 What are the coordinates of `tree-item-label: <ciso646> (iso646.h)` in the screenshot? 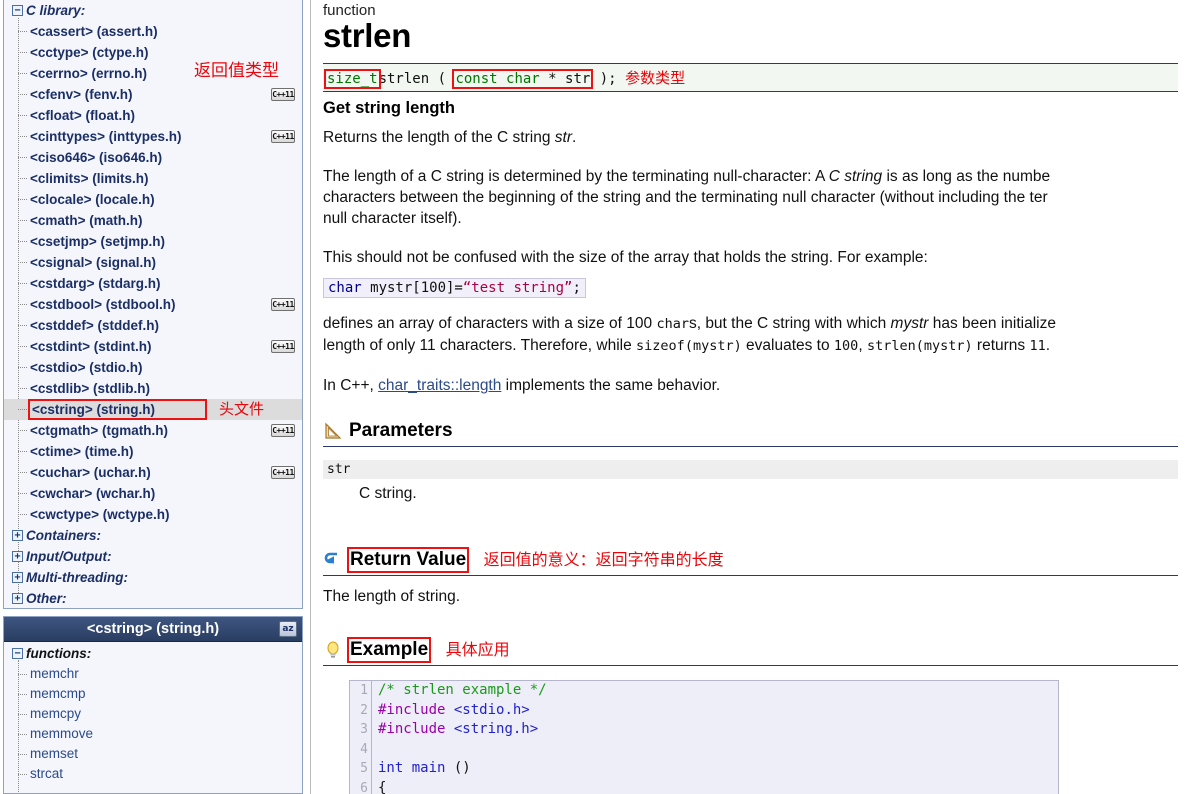 It's located at (96, 157).